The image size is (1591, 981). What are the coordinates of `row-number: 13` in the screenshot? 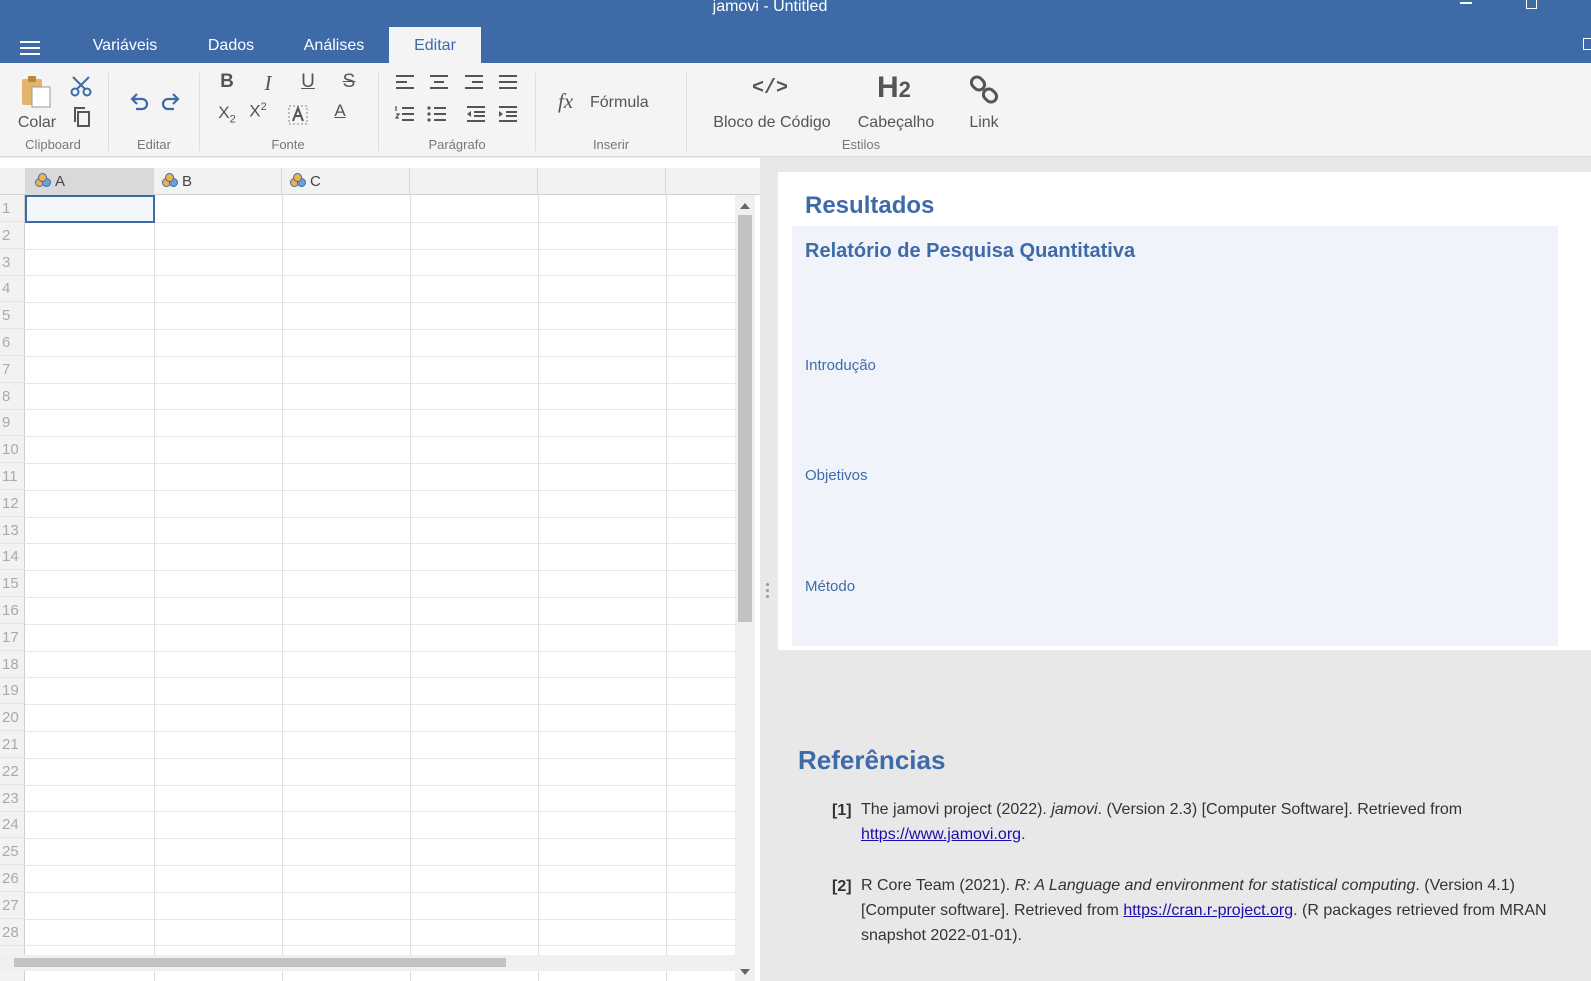 It's located at (12, 530).